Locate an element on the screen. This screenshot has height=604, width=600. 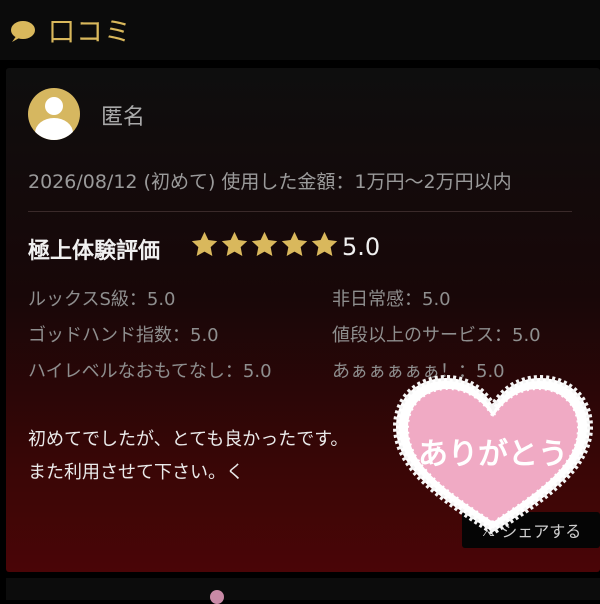
criterion-extraordinary: 非日常感：5.0 is located at coordinates (391, 299).